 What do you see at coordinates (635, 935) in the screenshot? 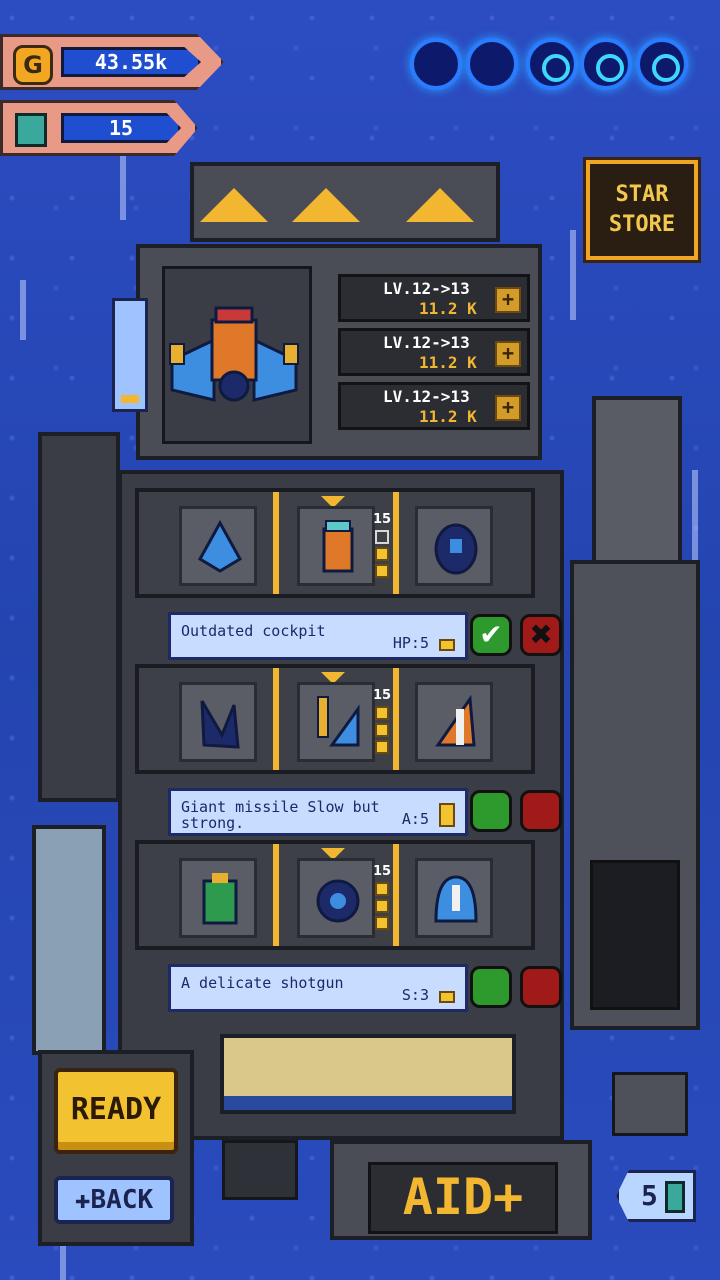
I see `engine-vent` at bounding box center [635, 935].